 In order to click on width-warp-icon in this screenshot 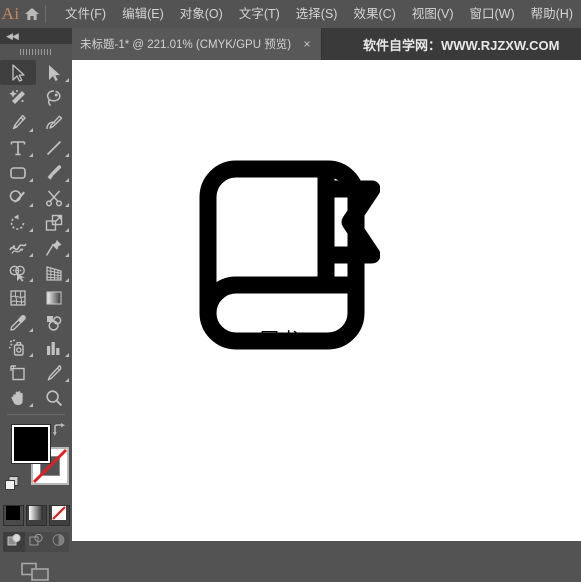, I will do `click(18, 248)`.